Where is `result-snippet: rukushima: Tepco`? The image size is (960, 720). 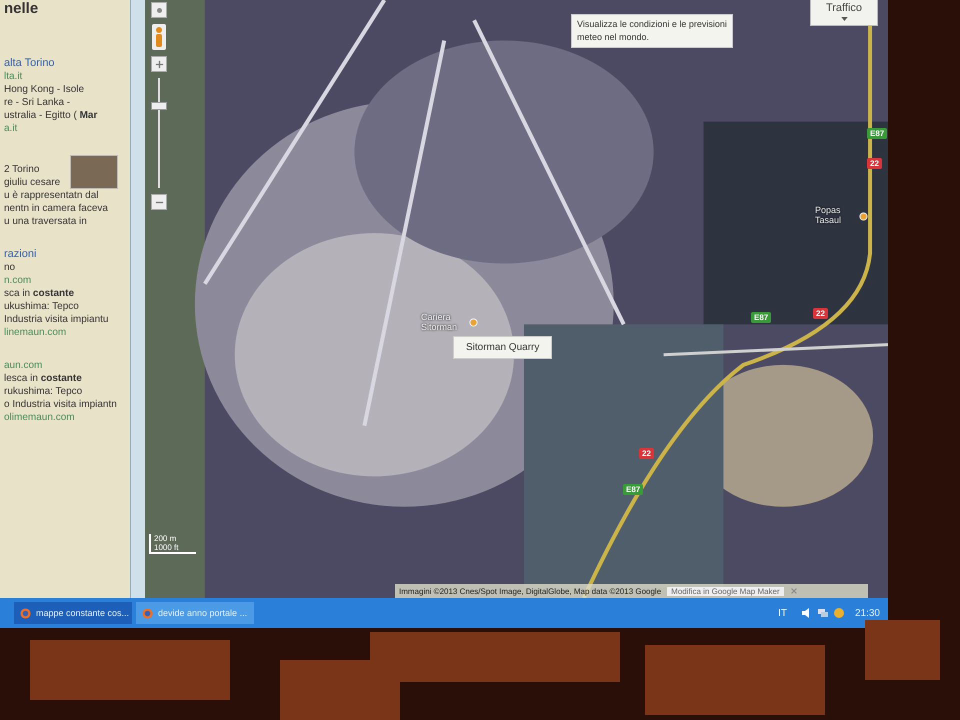 result-snippet: rukushima: Tepco is located at coordinates (44, 391).